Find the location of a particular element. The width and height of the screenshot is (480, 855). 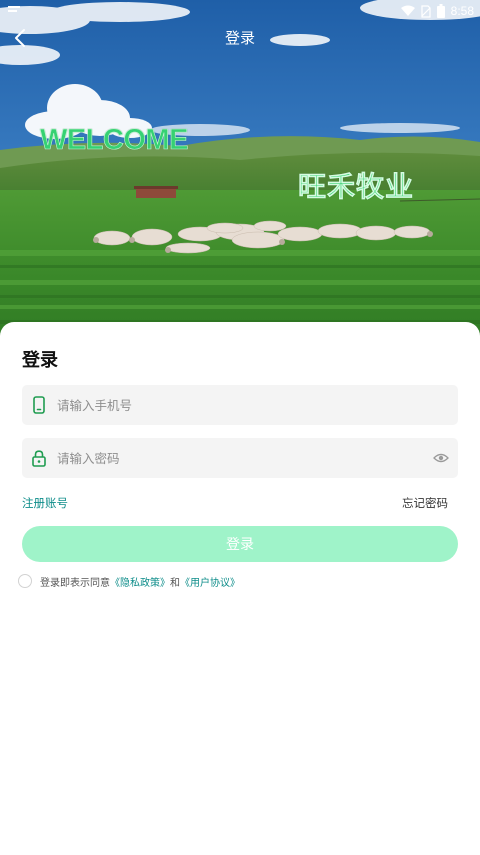

password-input is located at coordinates (244, 458).